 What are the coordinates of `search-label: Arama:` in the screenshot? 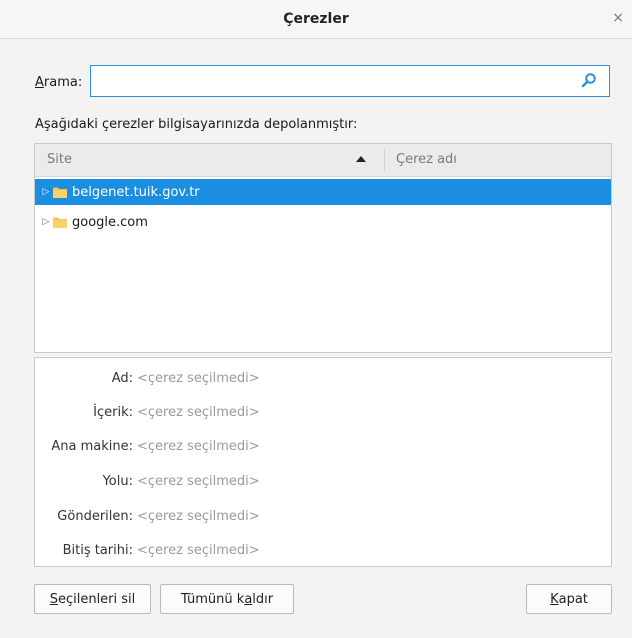 It's located at (58, 82).